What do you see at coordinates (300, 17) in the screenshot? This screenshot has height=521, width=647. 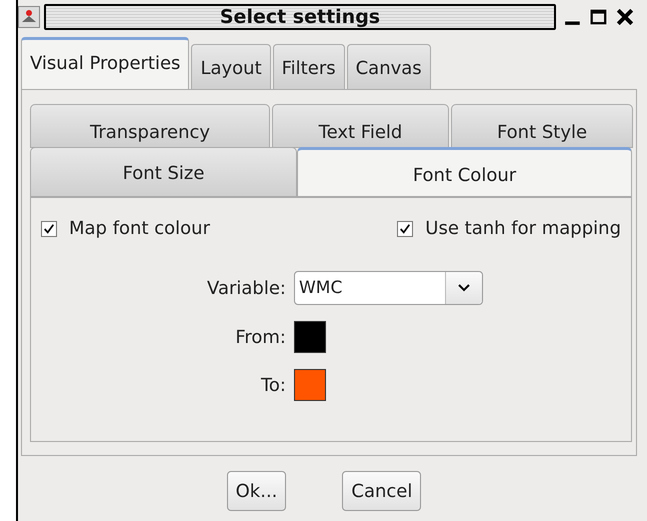 I see `window-title: Select settings` at bounding box center [300, 17].